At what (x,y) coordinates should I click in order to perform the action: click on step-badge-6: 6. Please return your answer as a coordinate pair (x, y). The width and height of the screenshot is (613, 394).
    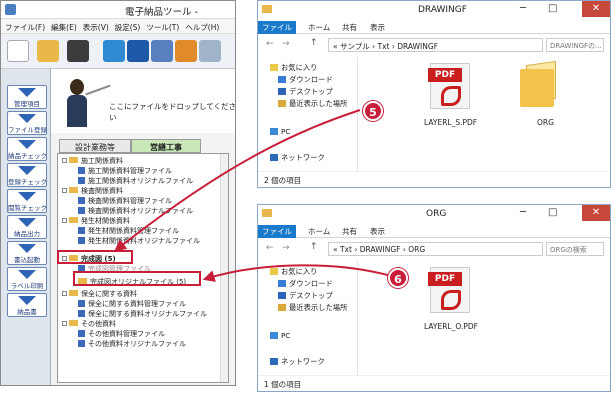
    Looking at the image, I should click on (398, 278).